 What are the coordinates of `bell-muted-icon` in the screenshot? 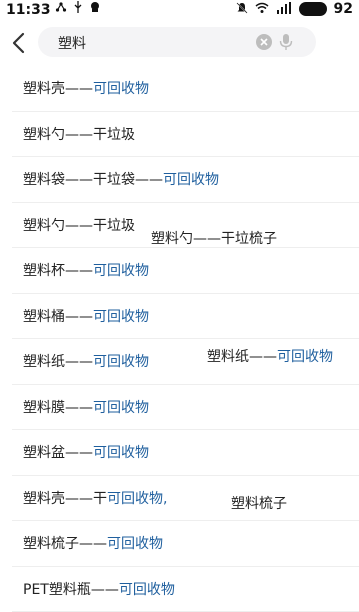 It's located at (242, 9).